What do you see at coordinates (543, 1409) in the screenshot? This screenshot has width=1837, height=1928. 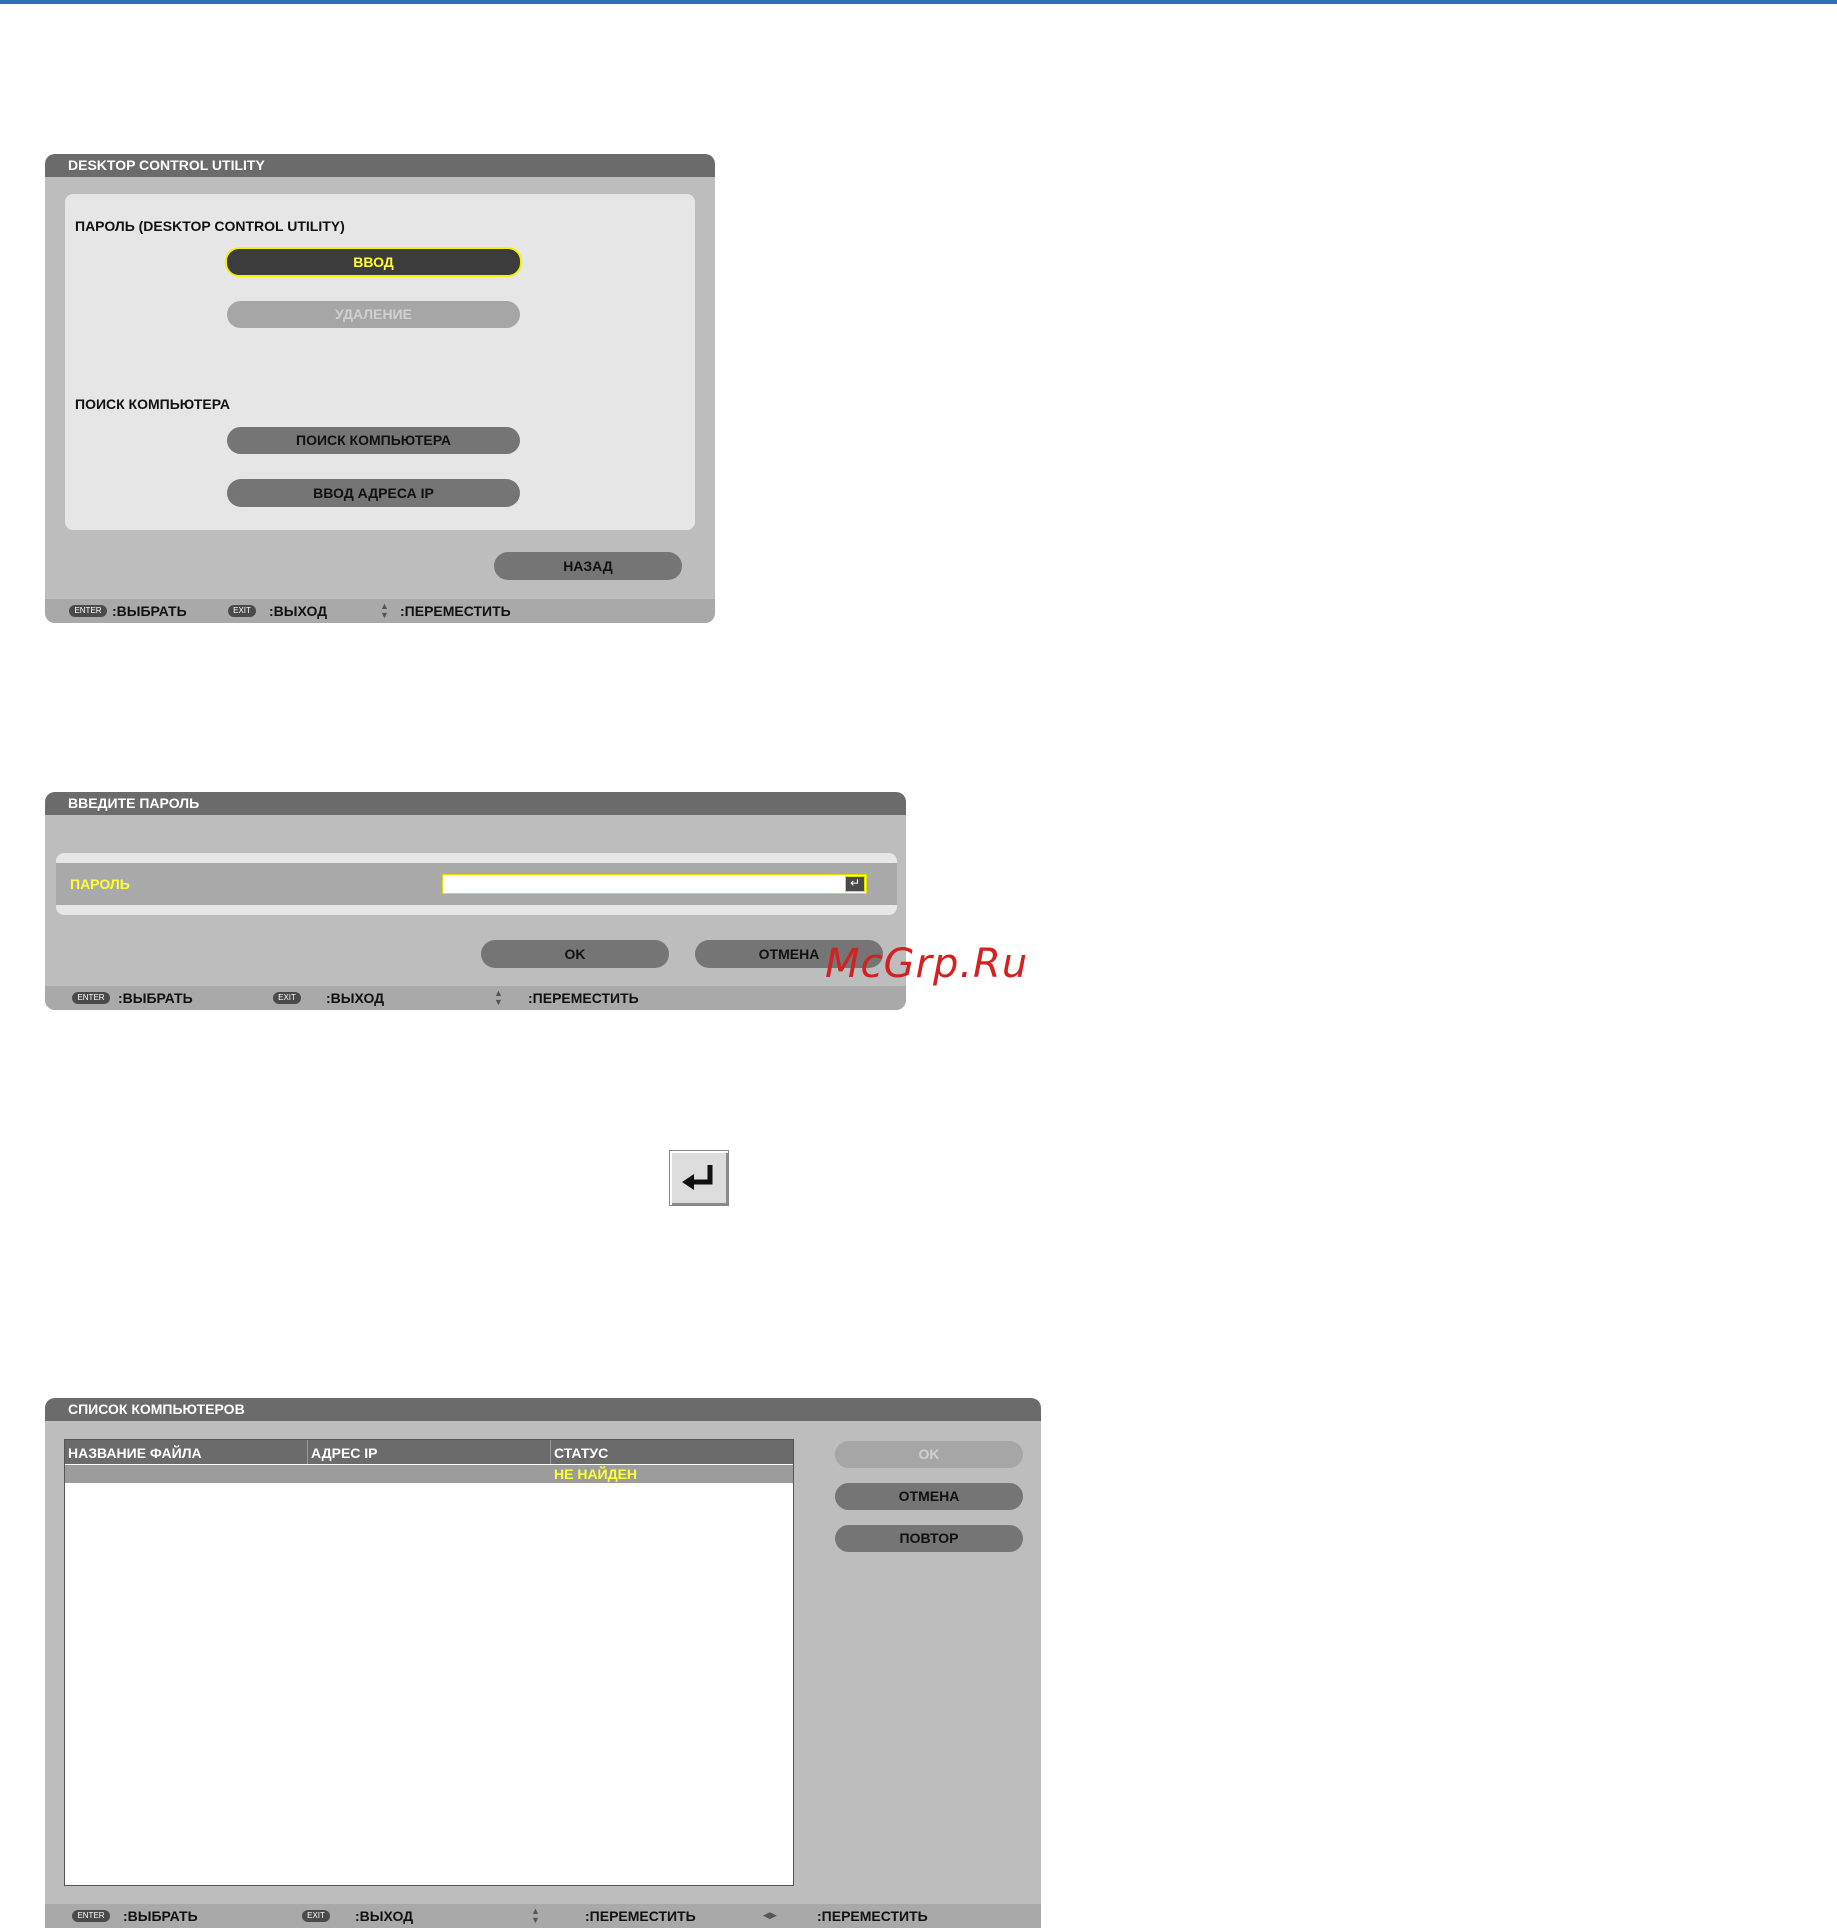 I see `dialog-title: СПИСОК КОМПЬЮТЕРОВ` at bounding box center [543, 1409].